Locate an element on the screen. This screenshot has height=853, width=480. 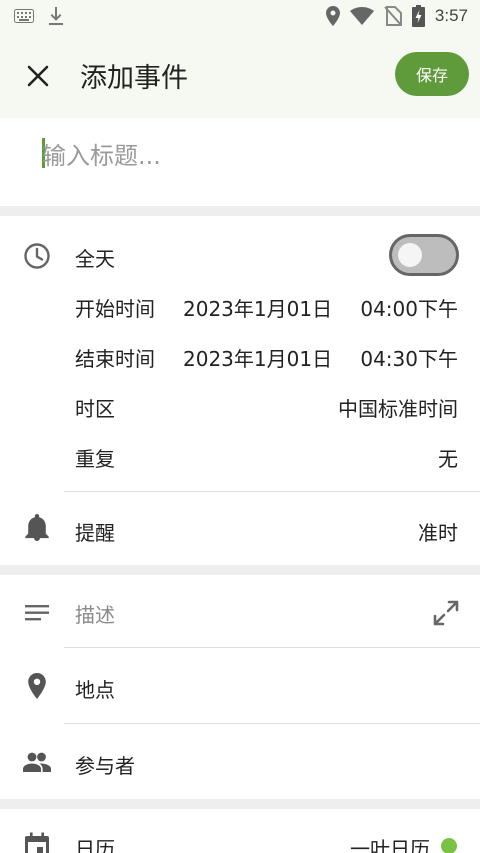
notes-icon is located at coordinates (37, 613).